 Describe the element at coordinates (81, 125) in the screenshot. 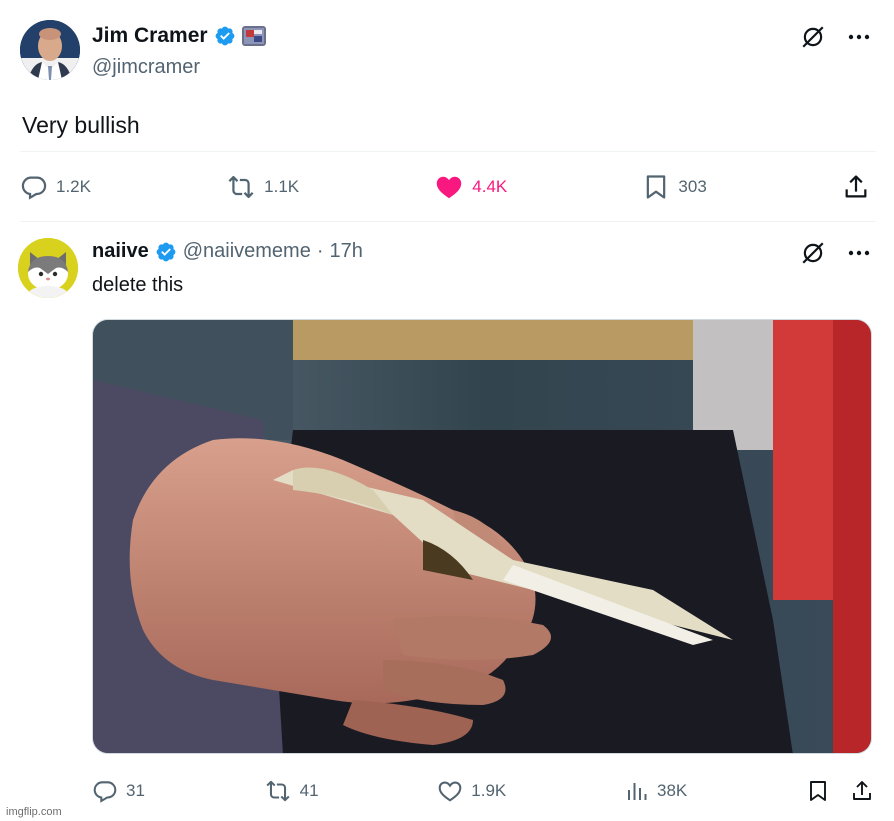

I see `tweet-text: Very bullish` at that location.